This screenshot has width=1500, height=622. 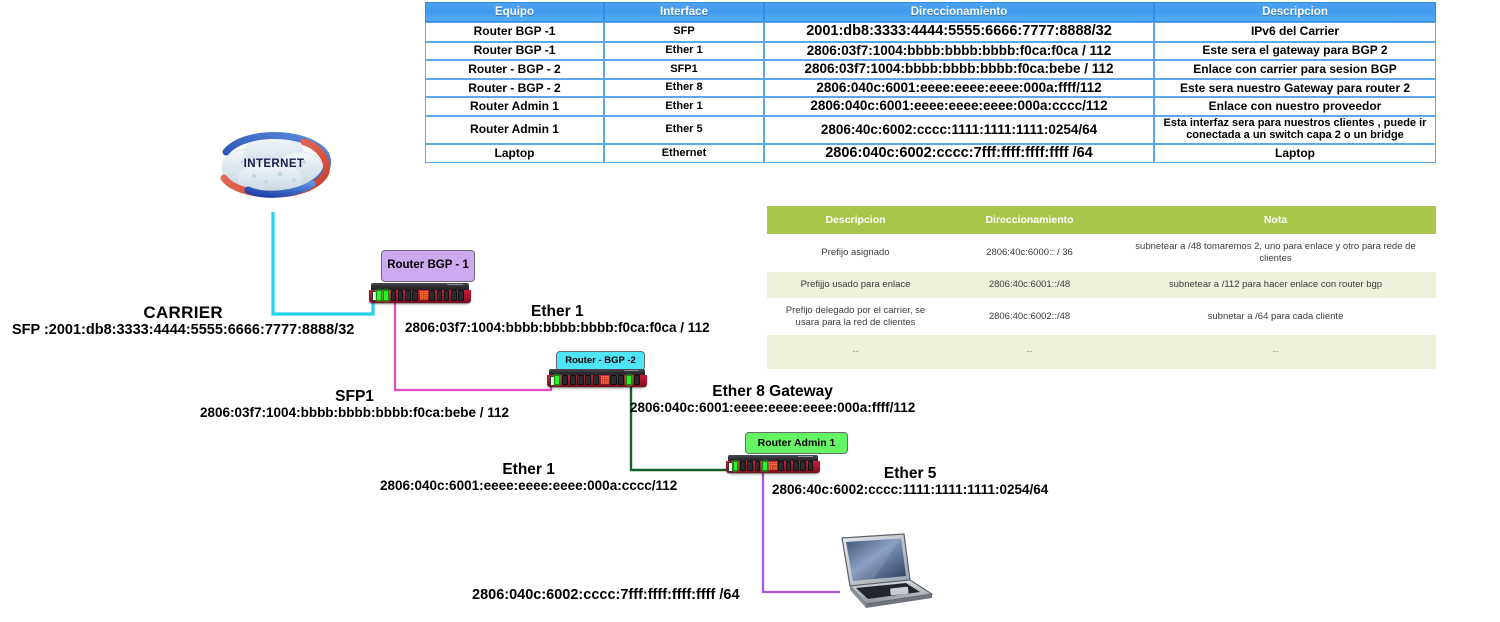 What do you see at coordinates (274, 164) in the screenshot?
I see `internet-label: INTERNET` at bounding box center [274, 164].